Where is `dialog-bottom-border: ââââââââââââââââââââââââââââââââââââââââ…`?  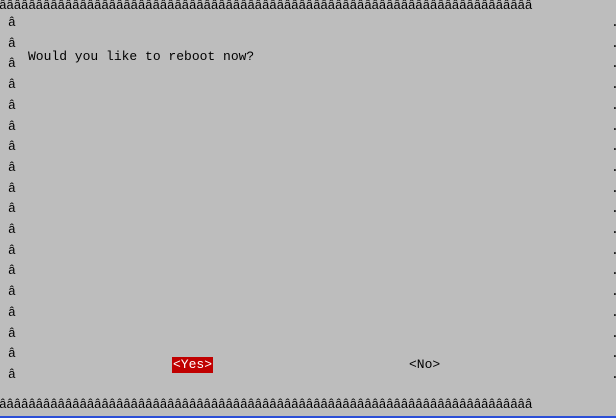 dialog-bottom-border: ââââââââââââââââââââââââââââââââââââââââ… is located at coordinates (266, 404).